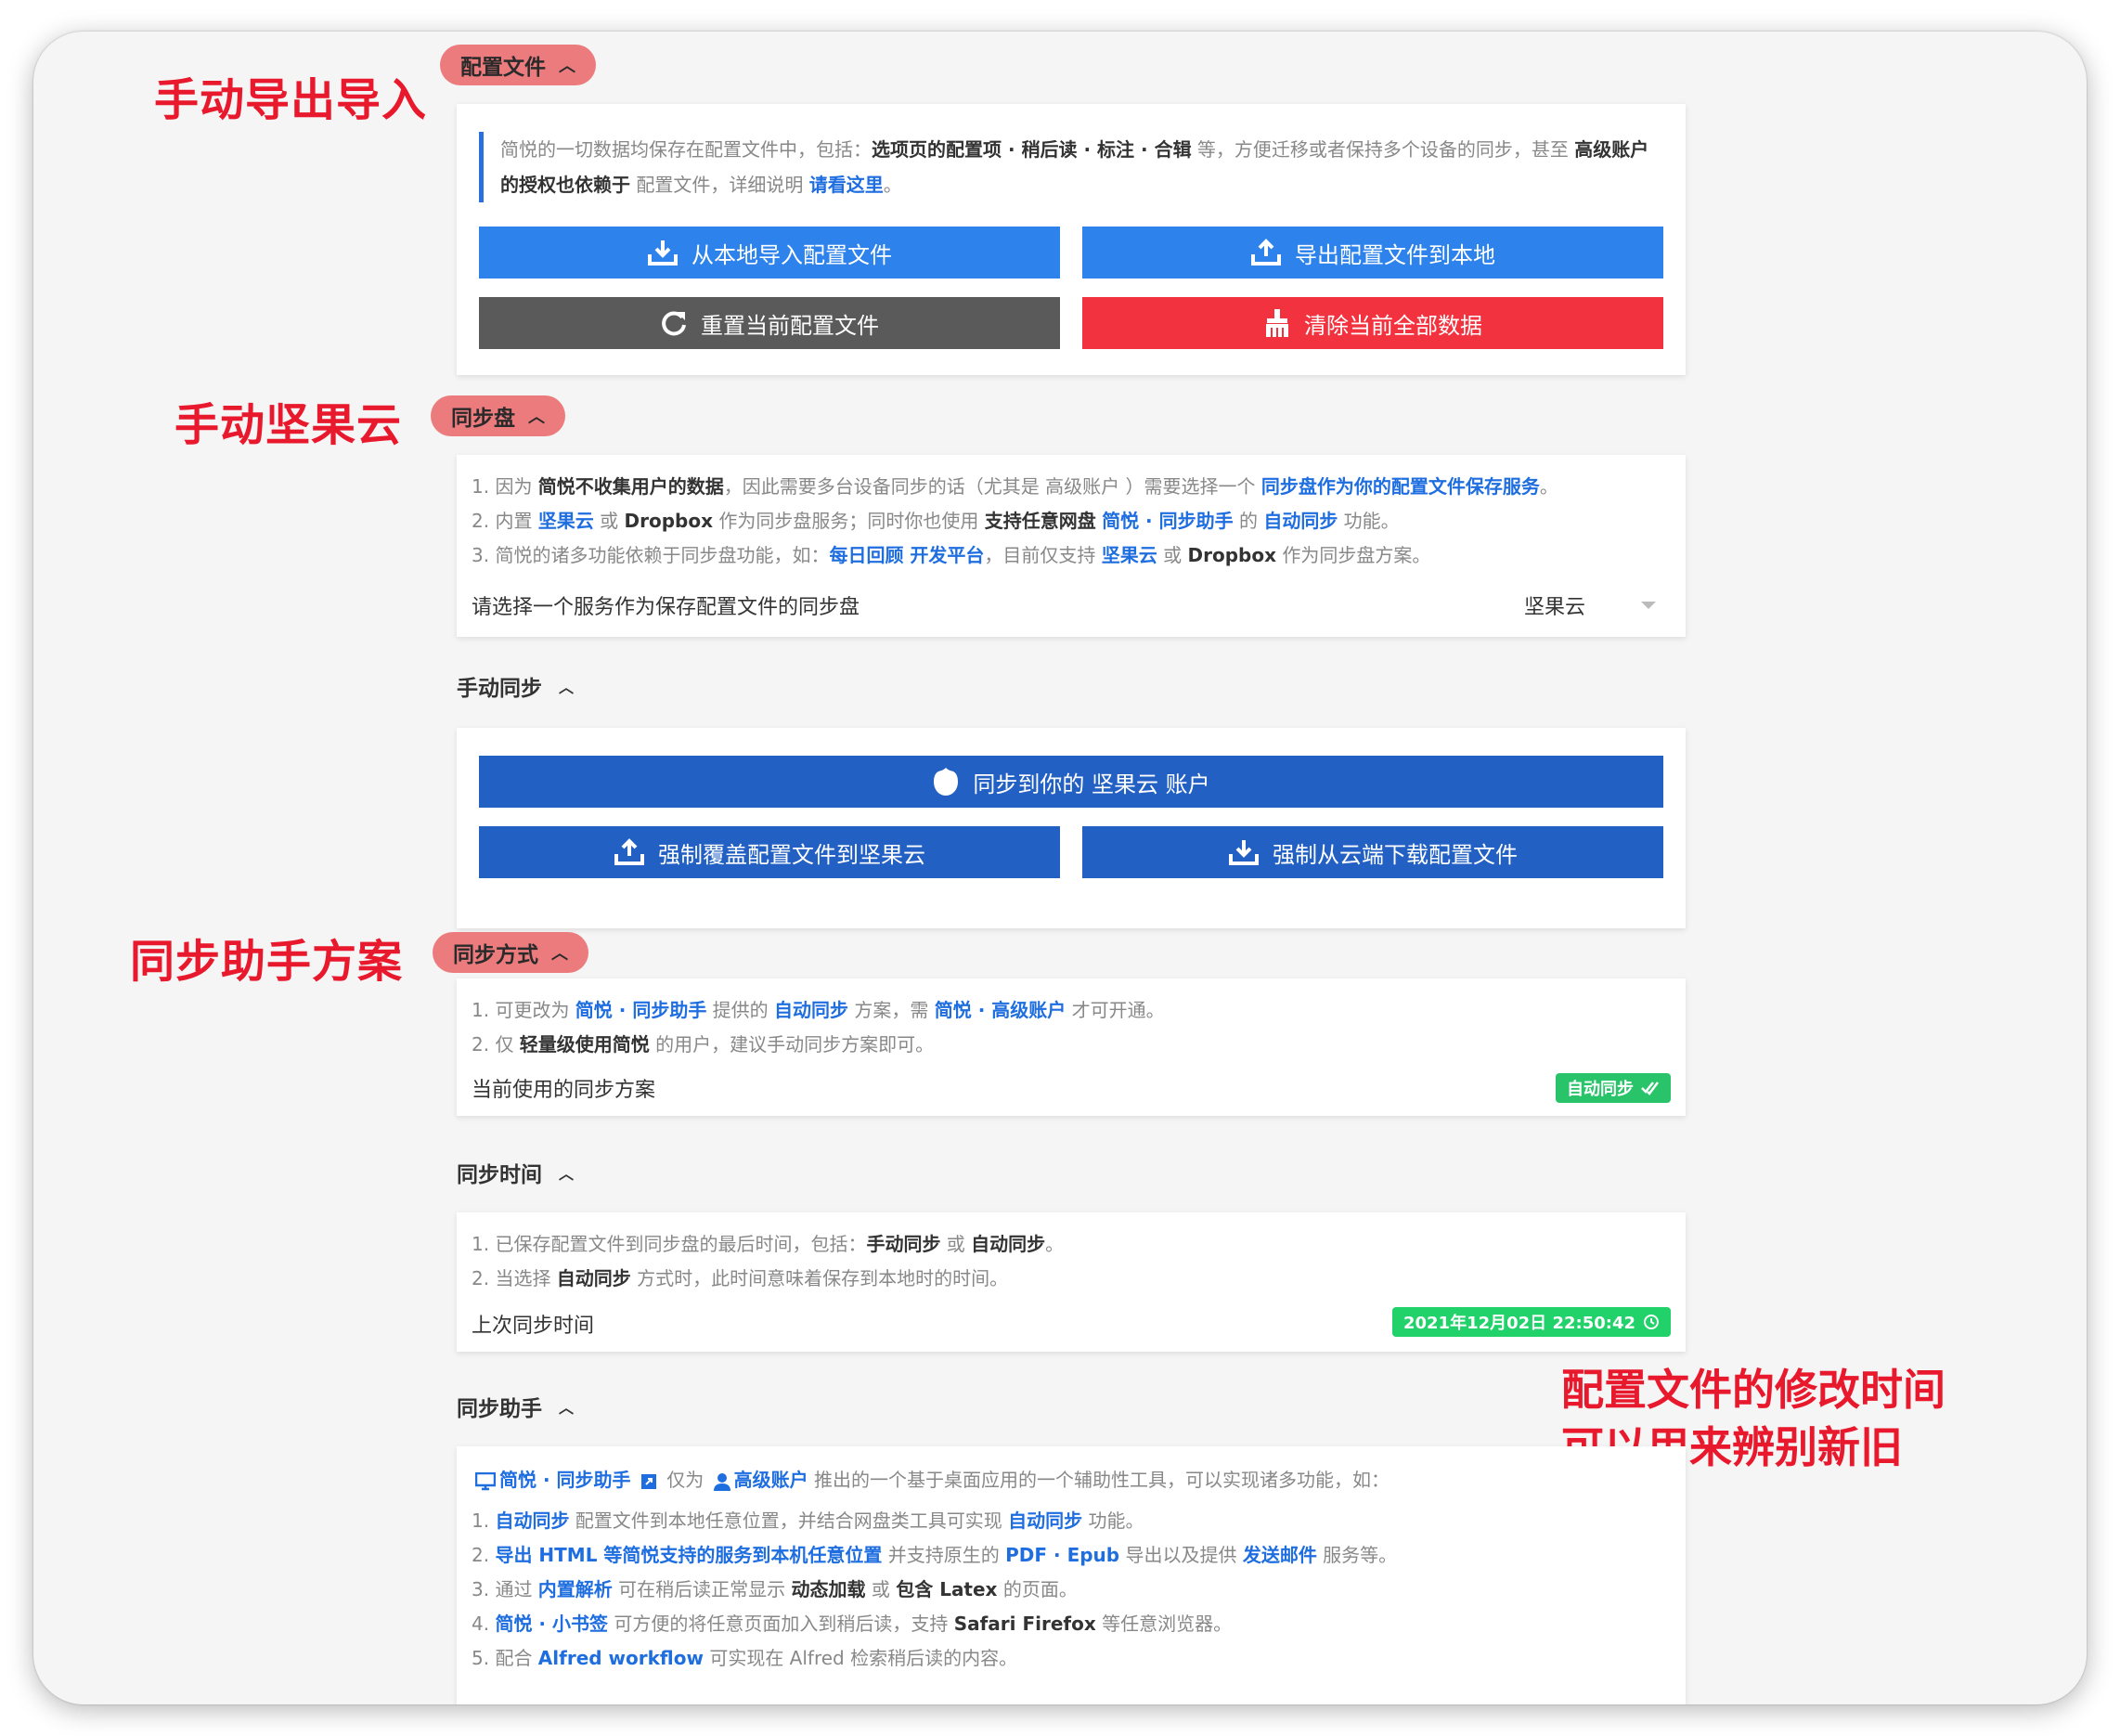 The width and height of the screenshot is (2120, 1736). Describe the element at coordinates (1062, 1555) in the screenshot. I see `pdf-epub-link: PDF · Epub` at that location.